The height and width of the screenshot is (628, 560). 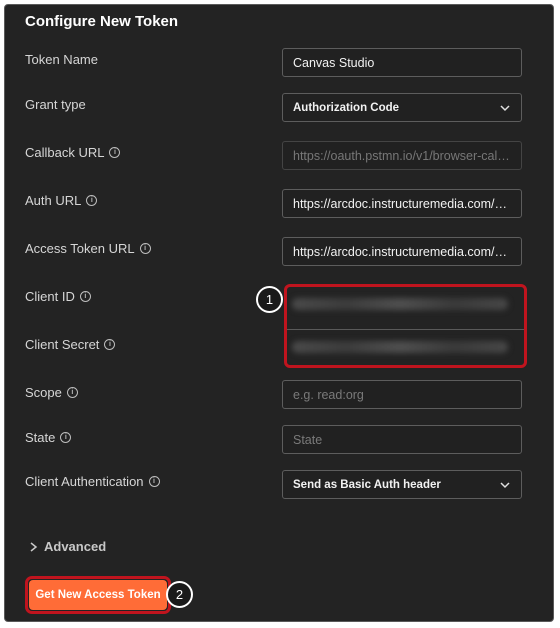 What do you see at coordinates (179, 594) in the screenshot?
I see `callout-badge-2: 2` at bounding box center [179, 594].